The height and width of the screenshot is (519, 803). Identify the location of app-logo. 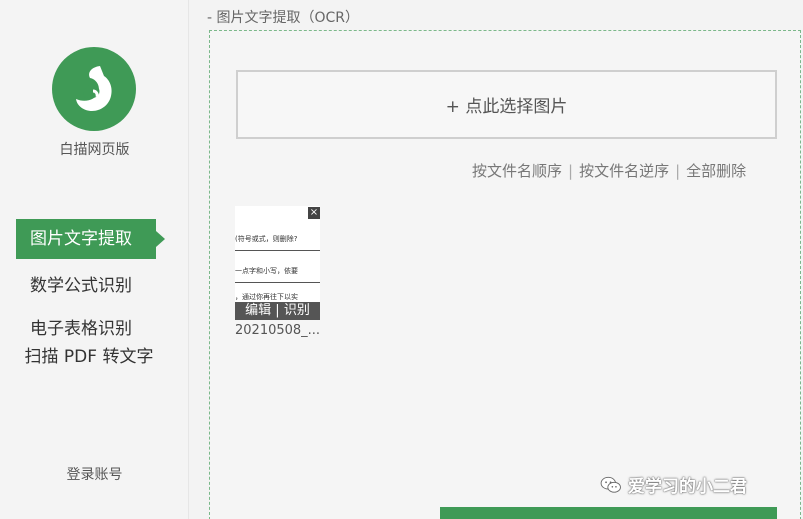
(94, 89).